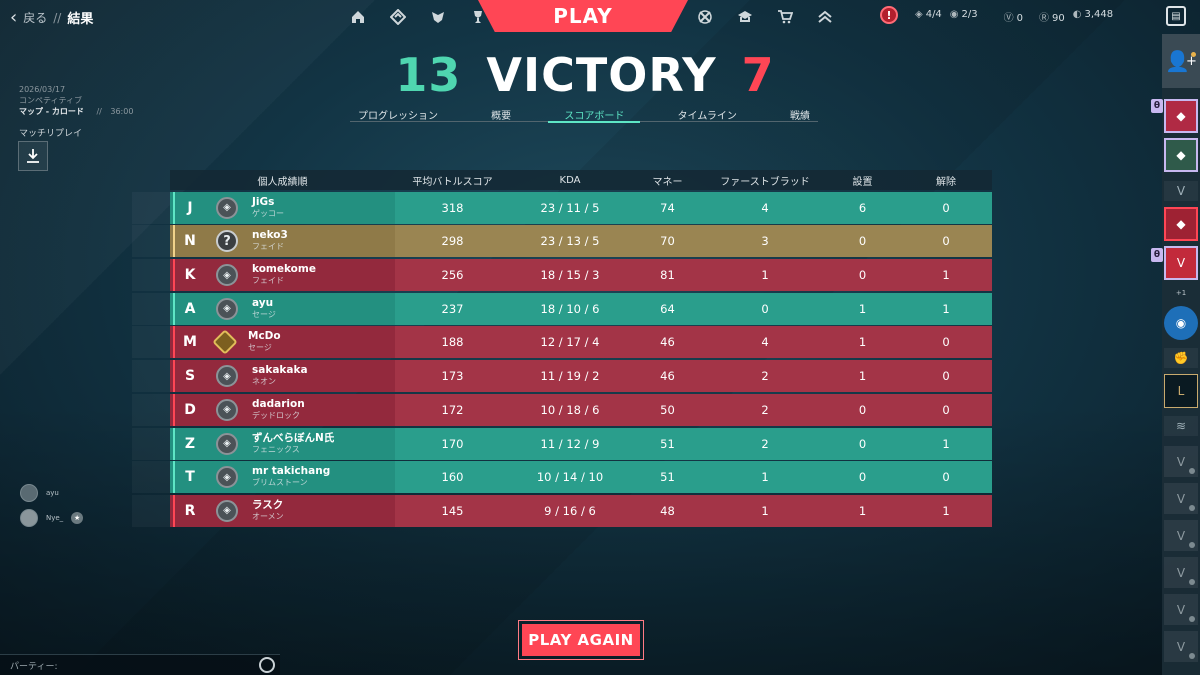 This screenshot has width=1200, height=675. Describe the element at coordinates (562, 275) in the screenshot. I see `table-row: K ◈ komekome フェイド 256 18 / 15 / 3 81 1 0 1` at that location.